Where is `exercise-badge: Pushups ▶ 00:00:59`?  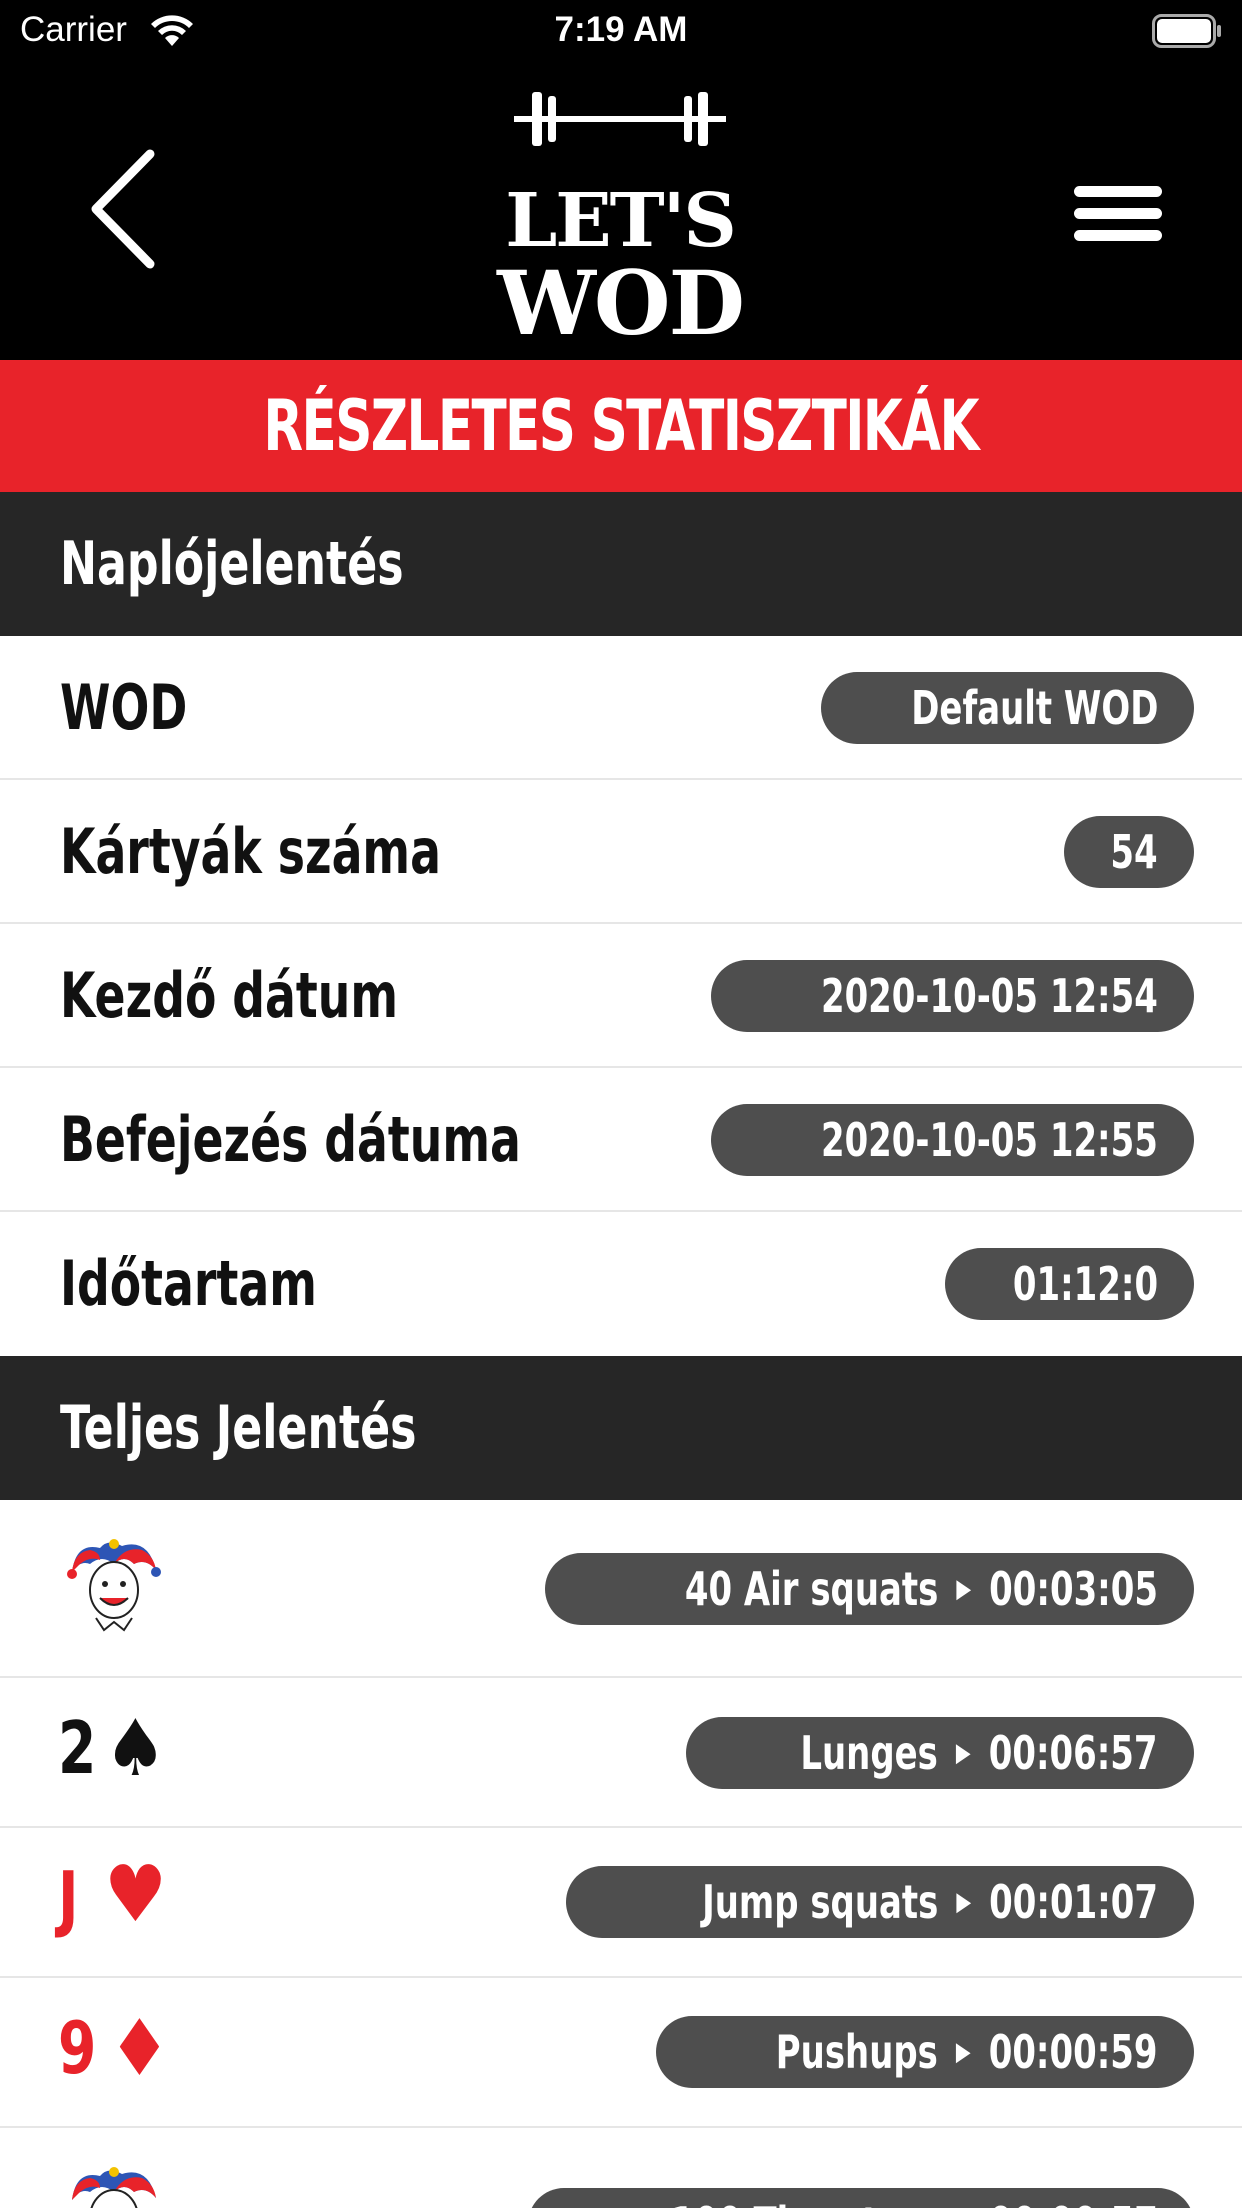
exercise-badge: Pushups ▶ 00:00:59 is located at coordinates (925, 2052).